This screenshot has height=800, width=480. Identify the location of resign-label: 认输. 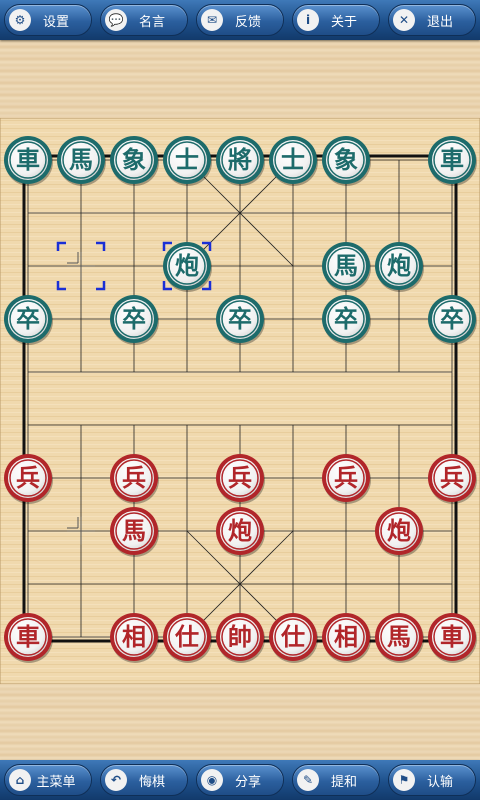
(439, 782).